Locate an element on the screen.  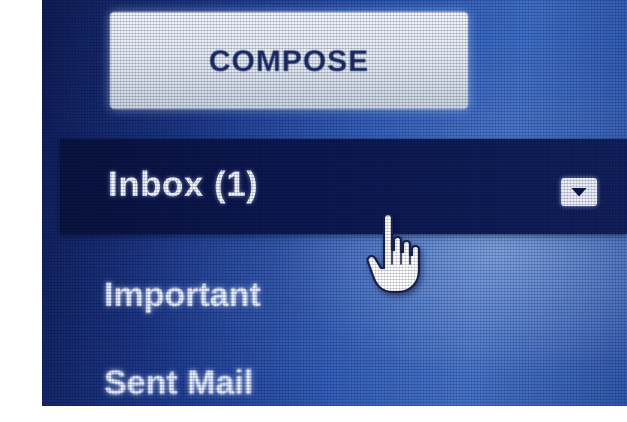
inbox-options-button is located at coordinates (579, 192).